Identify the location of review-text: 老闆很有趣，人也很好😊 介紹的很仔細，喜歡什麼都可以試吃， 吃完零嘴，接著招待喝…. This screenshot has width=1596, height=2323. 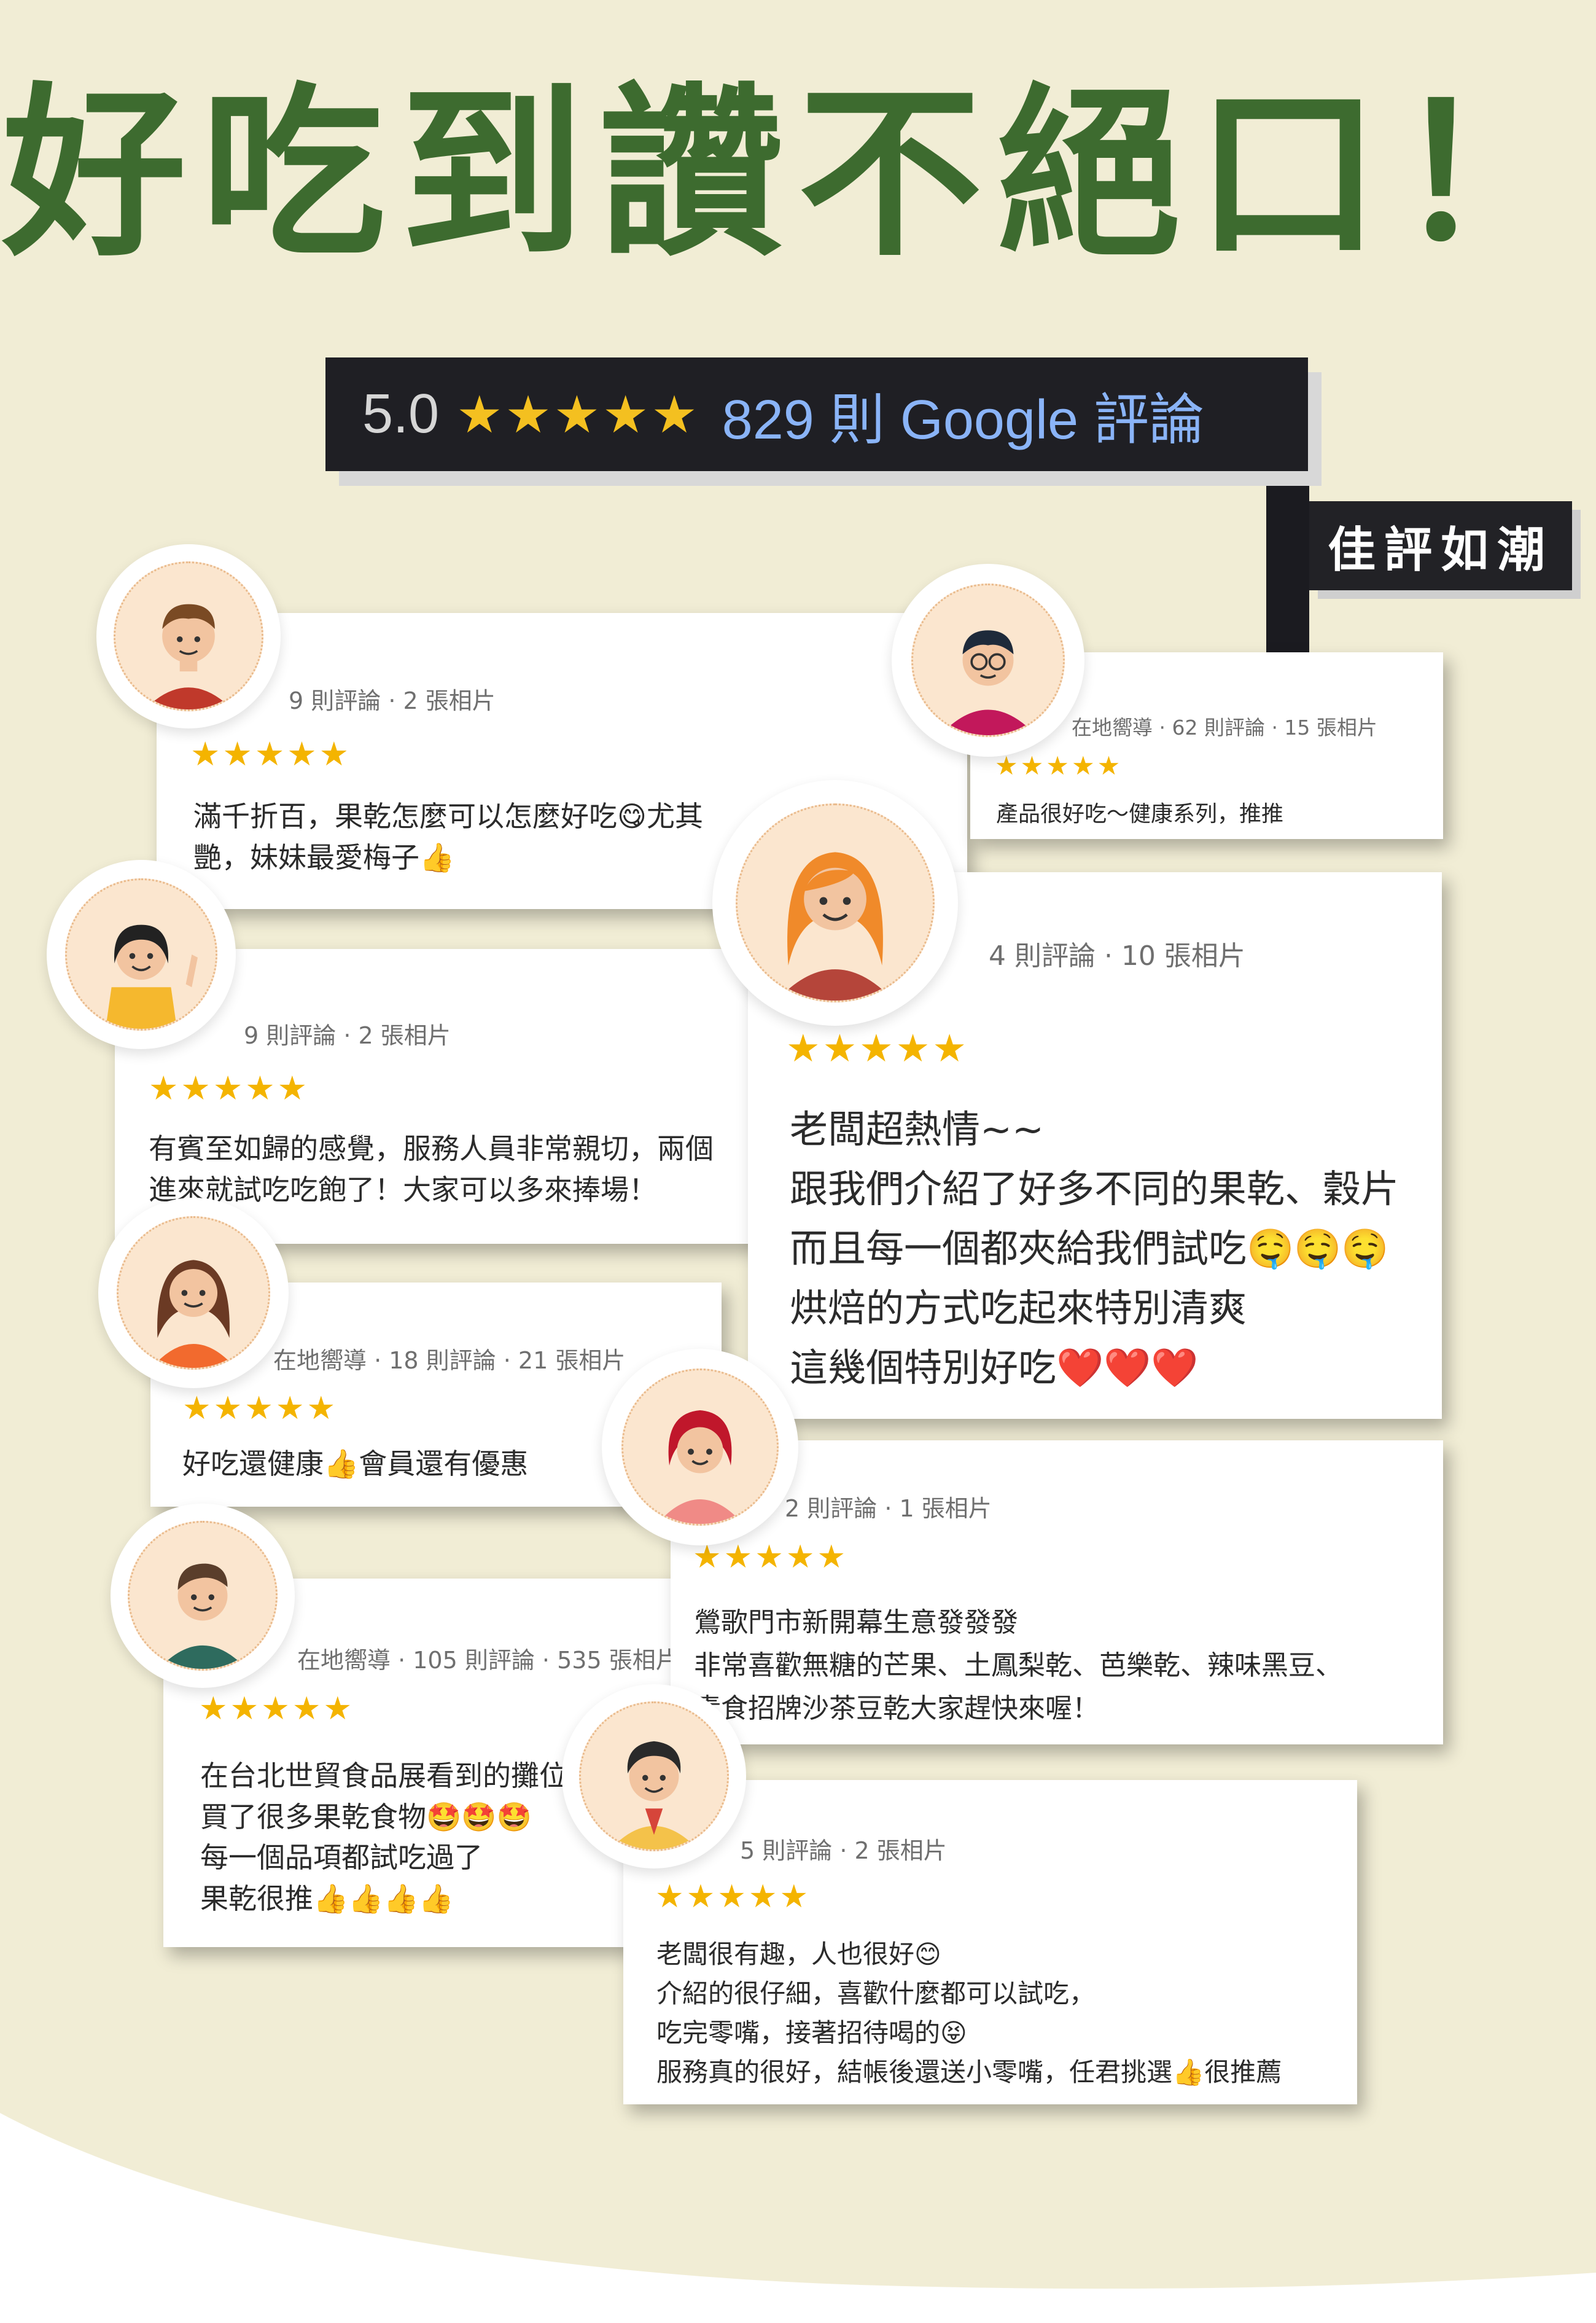
(969, 2013).